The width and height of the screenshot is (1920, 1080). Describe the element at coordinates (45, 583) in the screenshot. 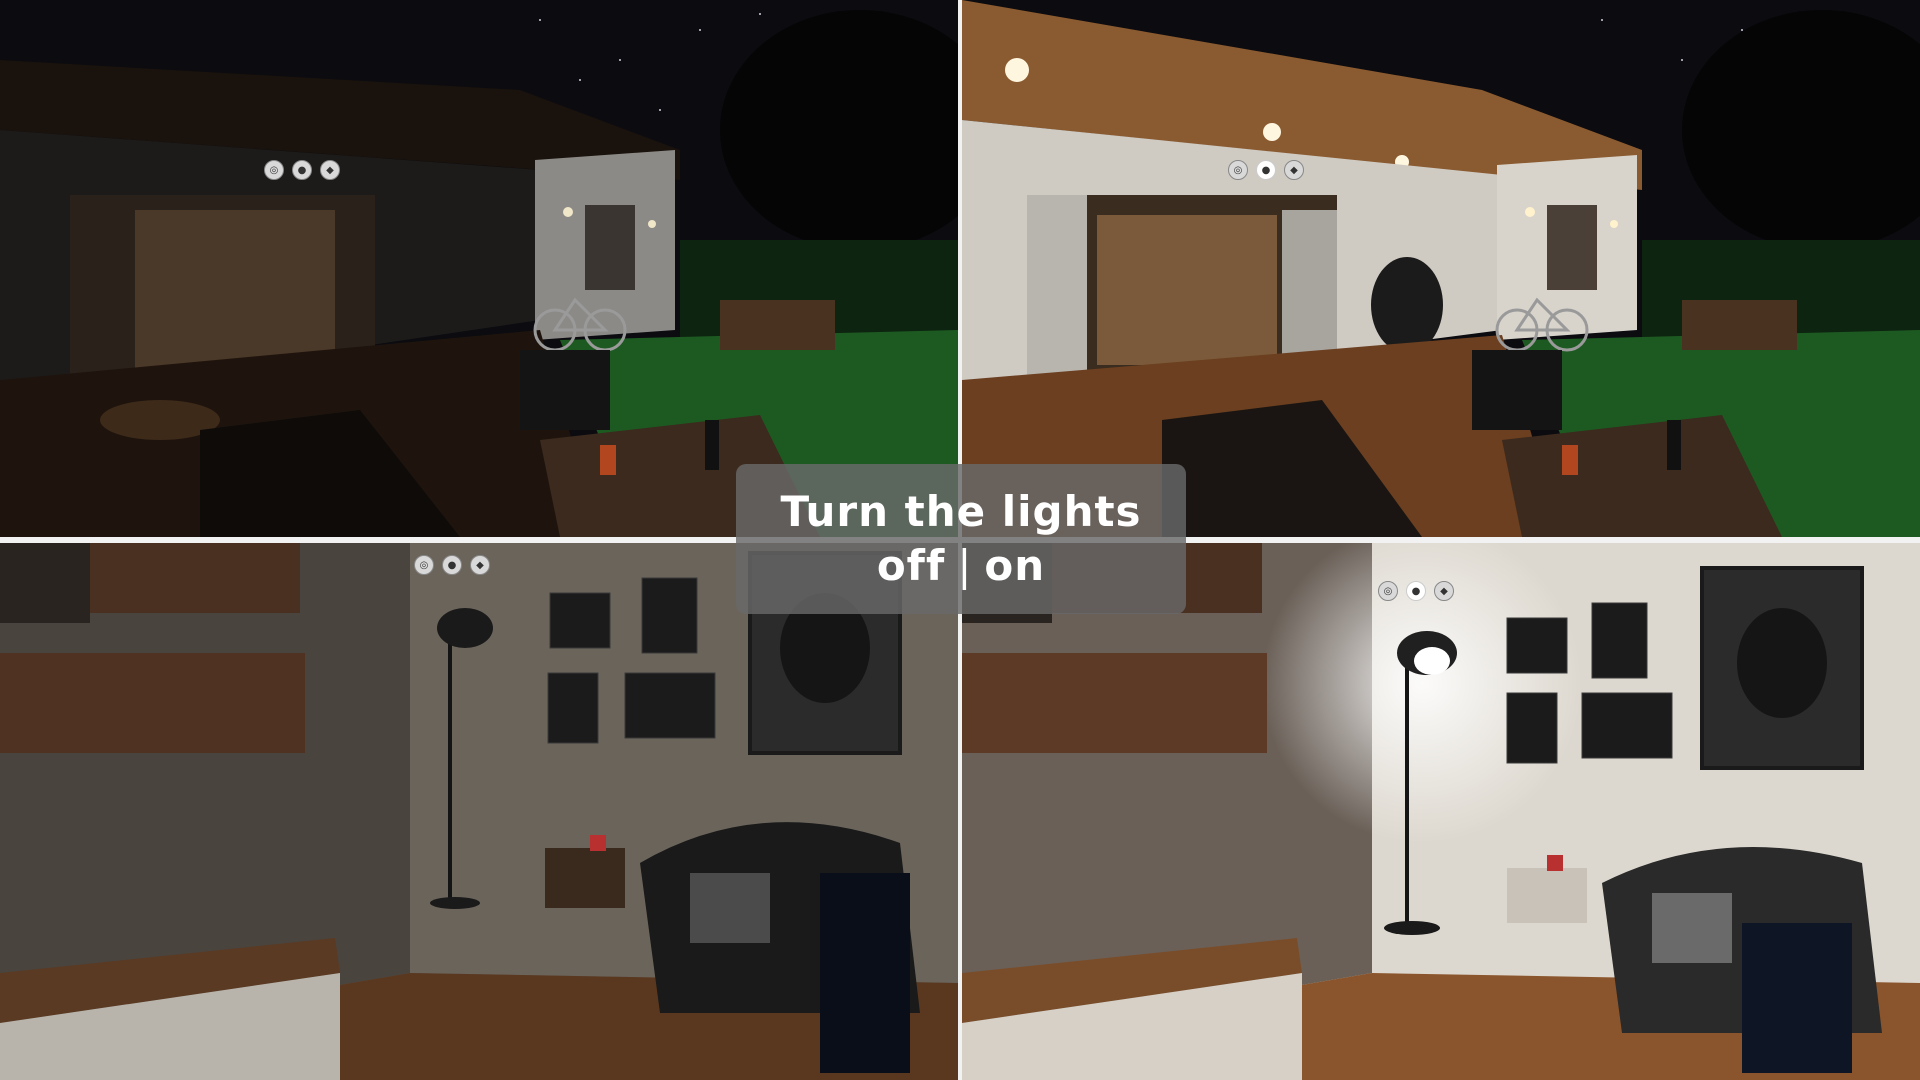

I see `wall-tv` at that location.